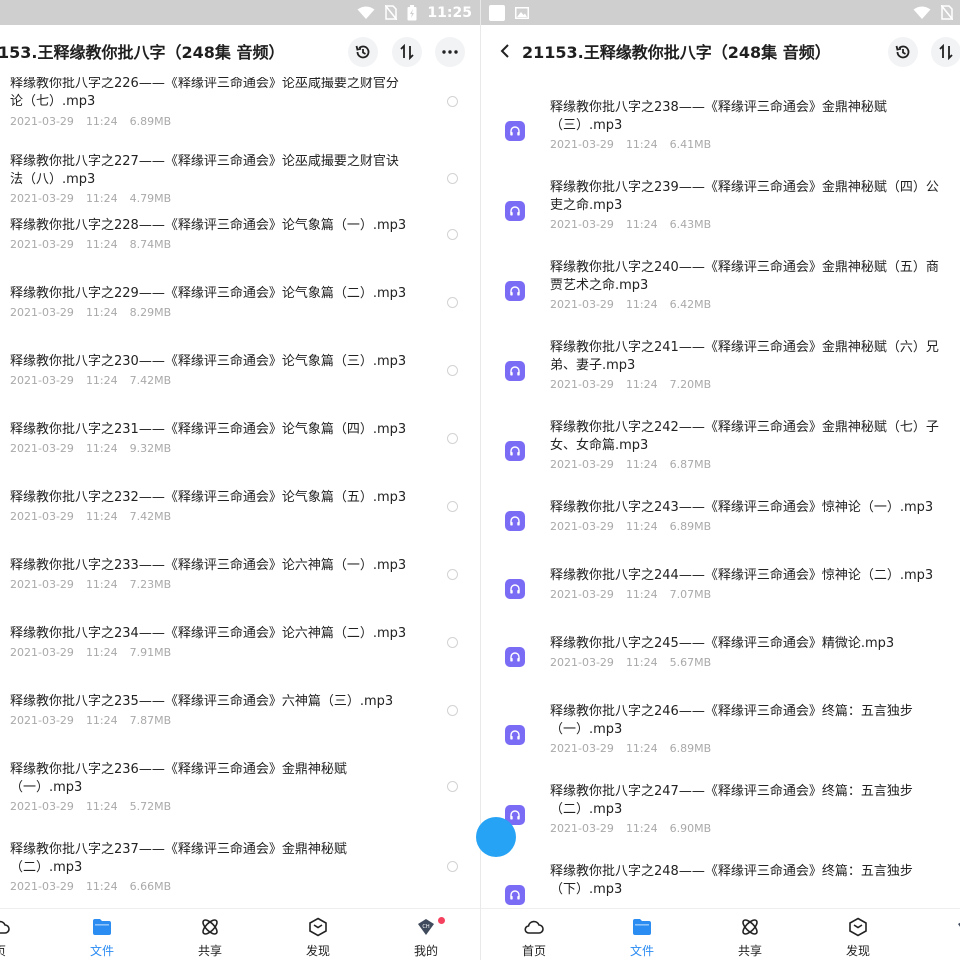  I want to click on status-bar, so click(720, 12).